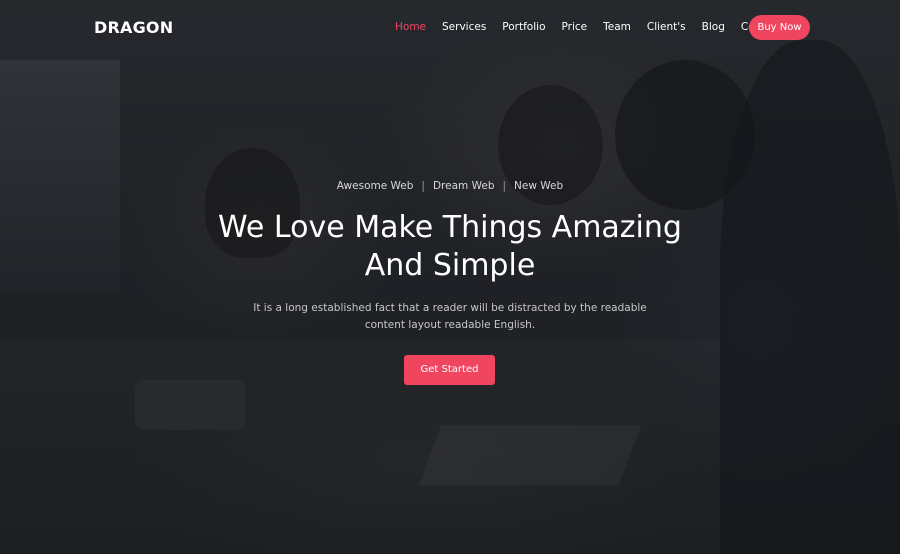 This screenshot has width=900, height=554. What do you see at coordinates (713, 27) in the screenshot?
I see `nav-item-blog: Blog` at bounding box center [713, 27].